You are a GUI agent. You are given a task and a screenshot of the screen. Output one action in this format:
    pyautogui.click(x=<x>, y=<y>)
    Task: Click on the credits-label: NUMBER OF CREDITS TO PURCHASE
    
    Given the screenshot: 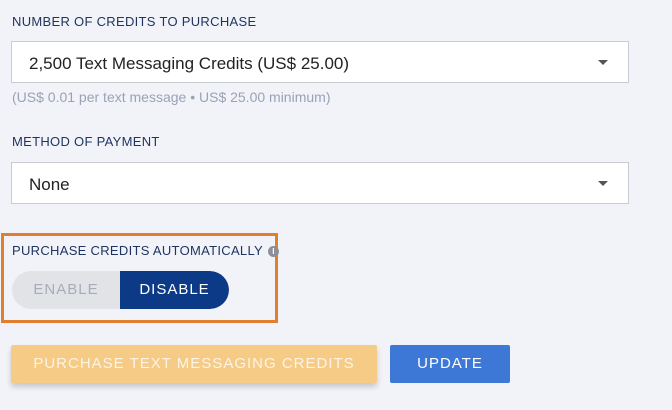 What is the action you would take?
    pyautogui.click(x=134, y=21)
    